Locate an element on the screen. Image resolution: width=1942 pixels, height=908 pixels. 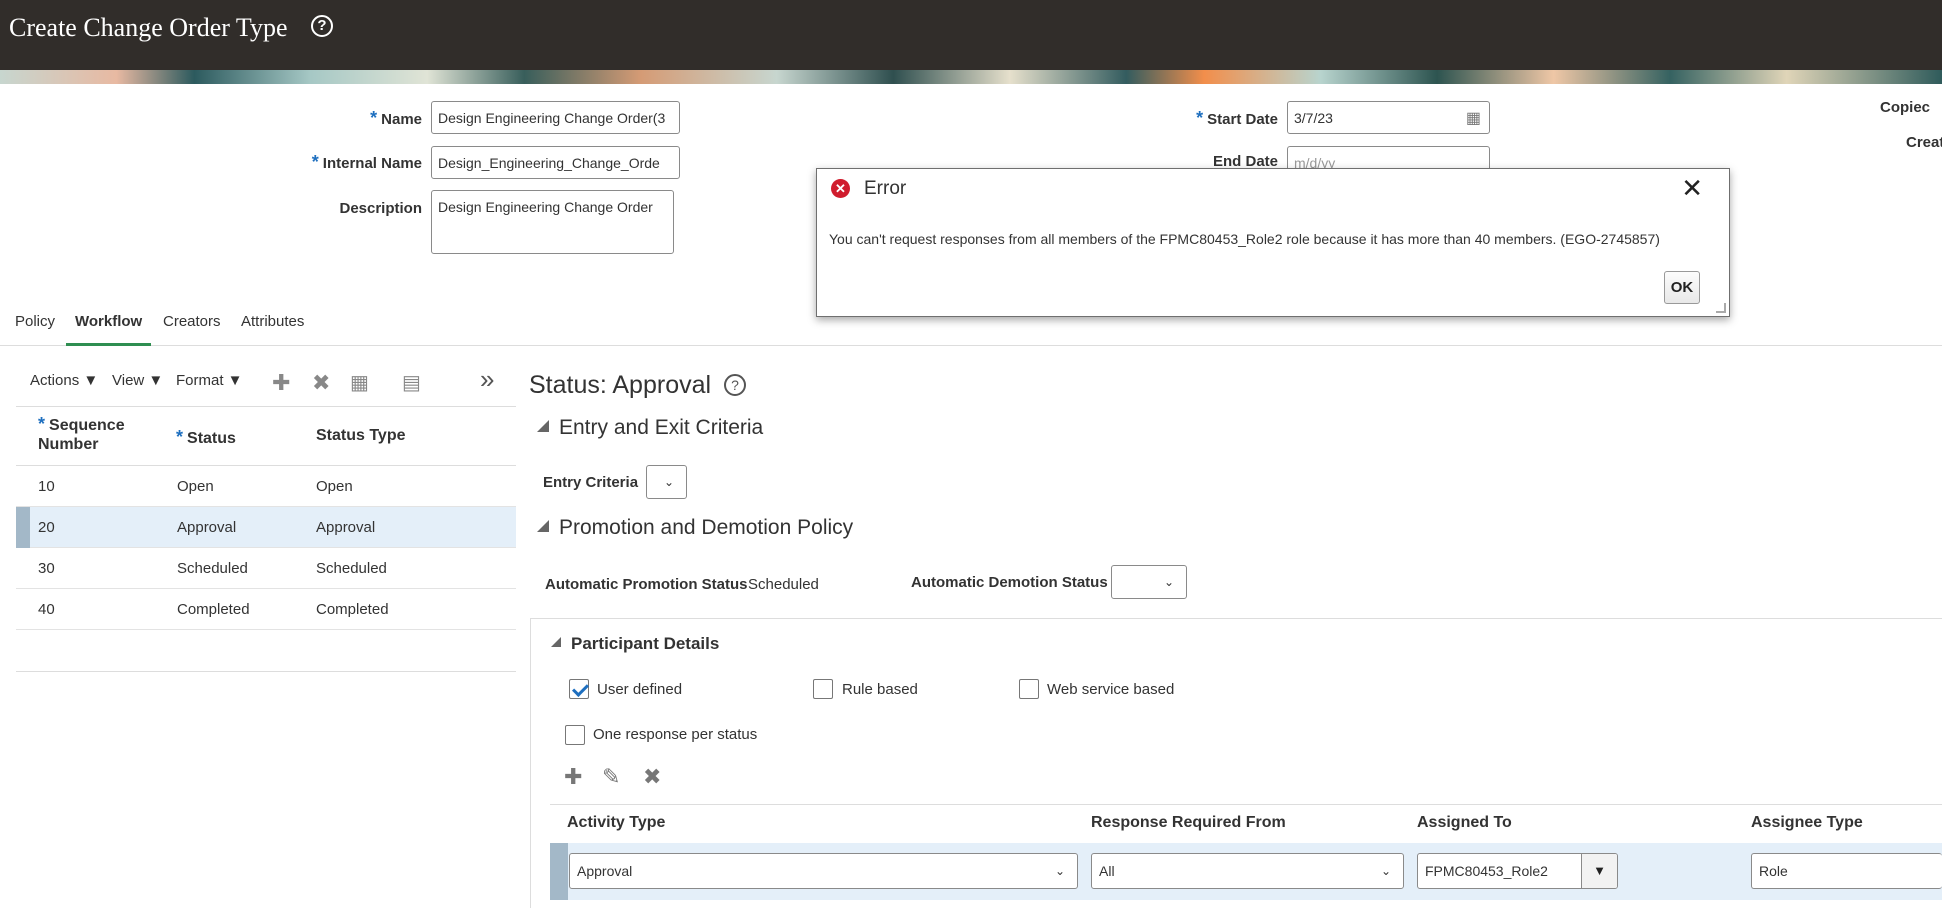
assignee-type-header: Assignee Type is located at coordinates (1807, 822).